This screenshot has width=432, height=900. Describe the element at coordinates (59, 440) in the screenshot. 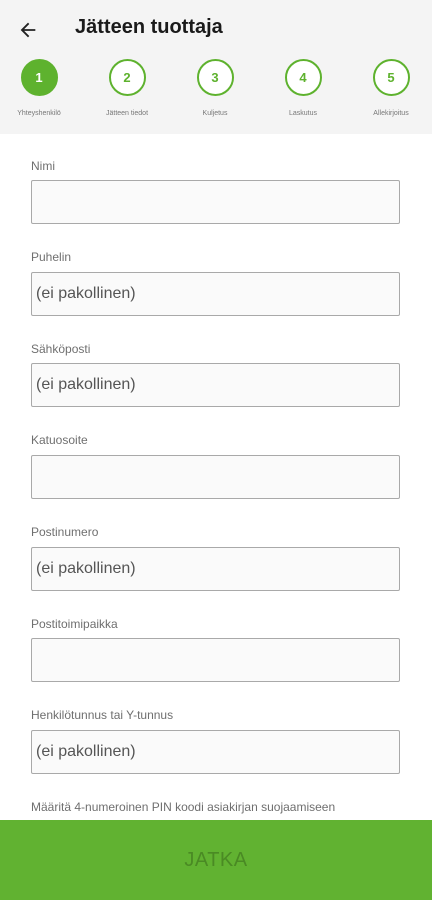

I see `street-address-label: Katuosoite` at that location.